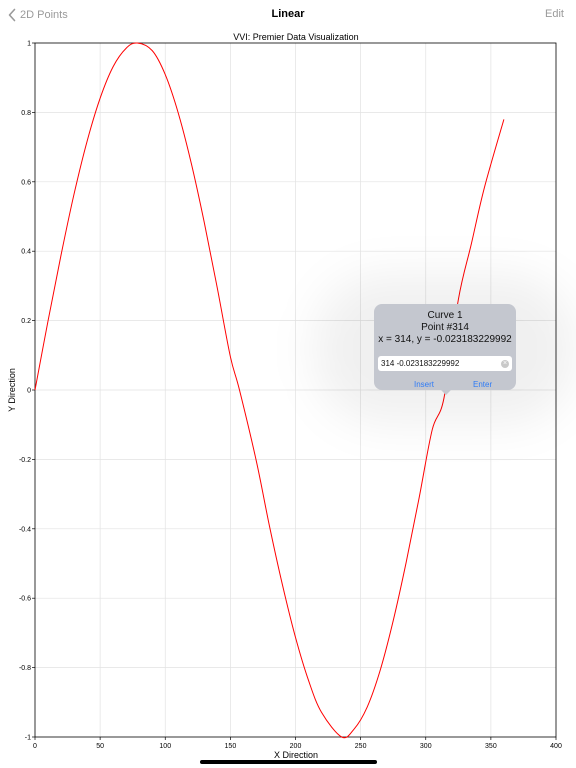  Describe the element at coordinates (25, 460) in the screenshot. I see `y-tick-label: -0.2` at that location.